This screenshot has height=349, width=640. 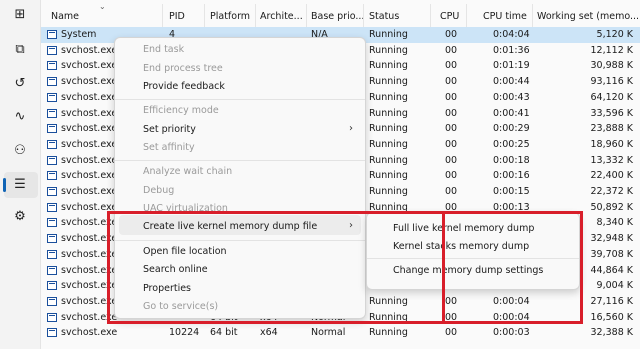 What do you see at coordinates (384, 16) in the screenshot?
I see `col-status: Status` at bounding box center [384, 16].